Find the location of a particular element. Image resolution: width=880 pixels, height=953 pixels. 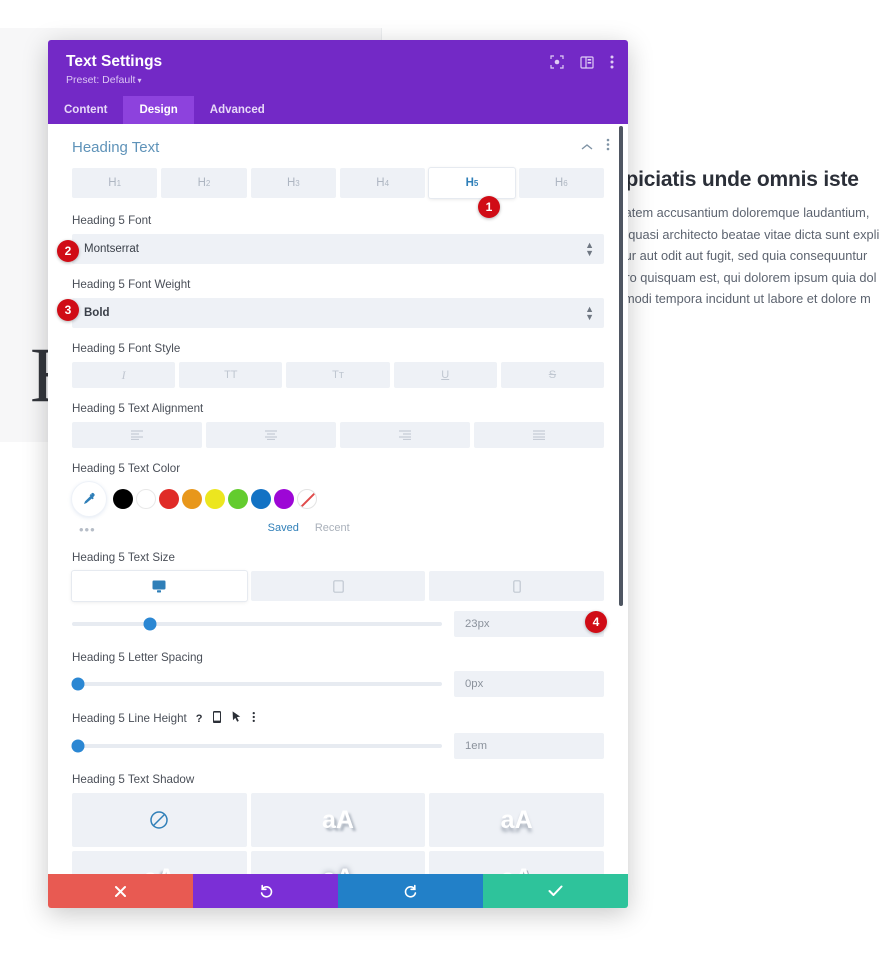

heading-level-h4: H4 is located at coordinates (382, 183).